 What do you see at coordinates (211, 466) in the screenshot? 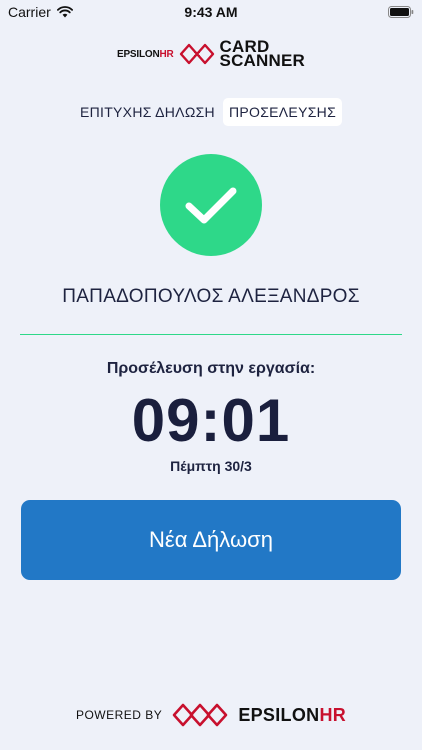
I see `arrival-date: Πέμπτη 30/3` at bounding box center [211, 466].